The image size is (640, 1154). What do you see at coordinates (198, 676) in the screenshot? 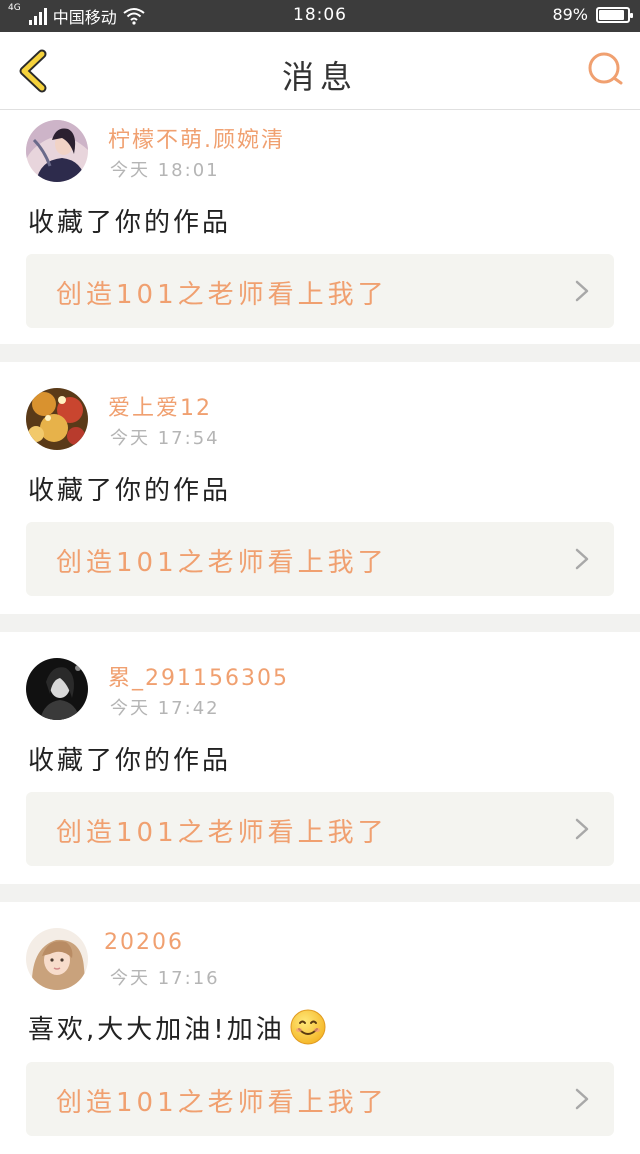
I see `username: 累_291156305` at bounding box center [198, 676].